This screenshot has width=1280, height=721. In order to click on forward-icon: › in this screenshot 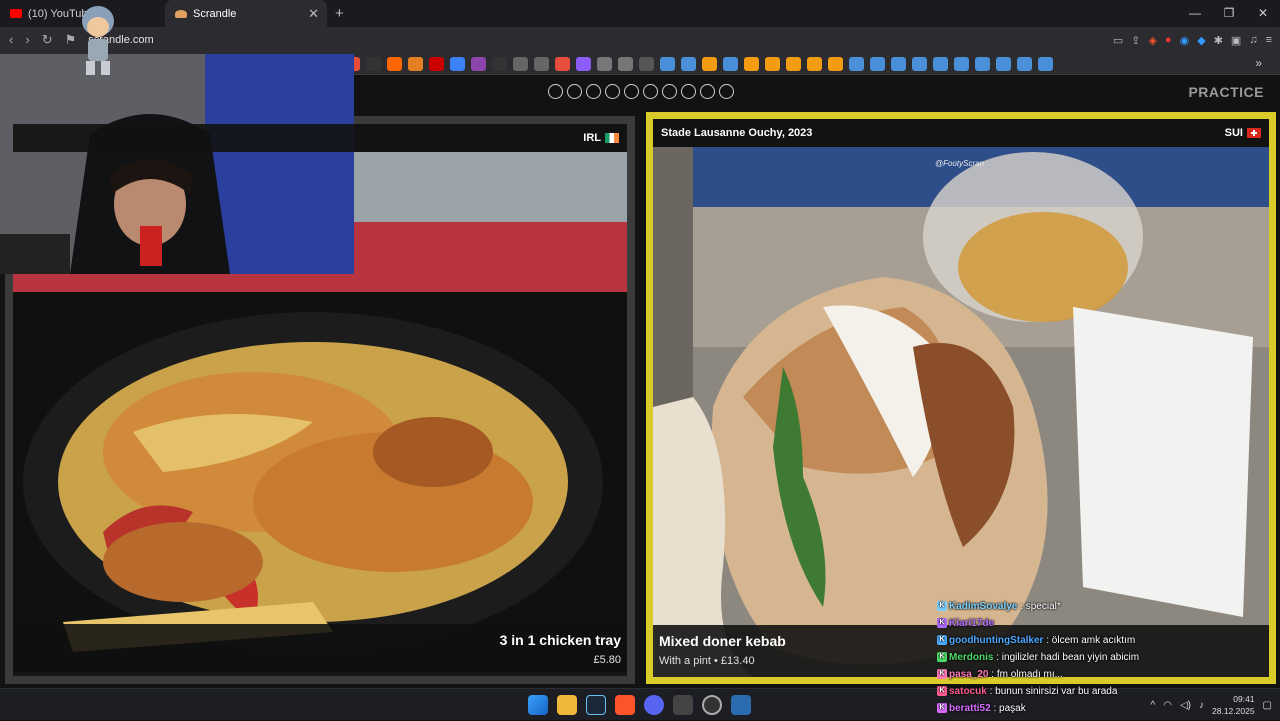, I will do `click(27, 40)`.